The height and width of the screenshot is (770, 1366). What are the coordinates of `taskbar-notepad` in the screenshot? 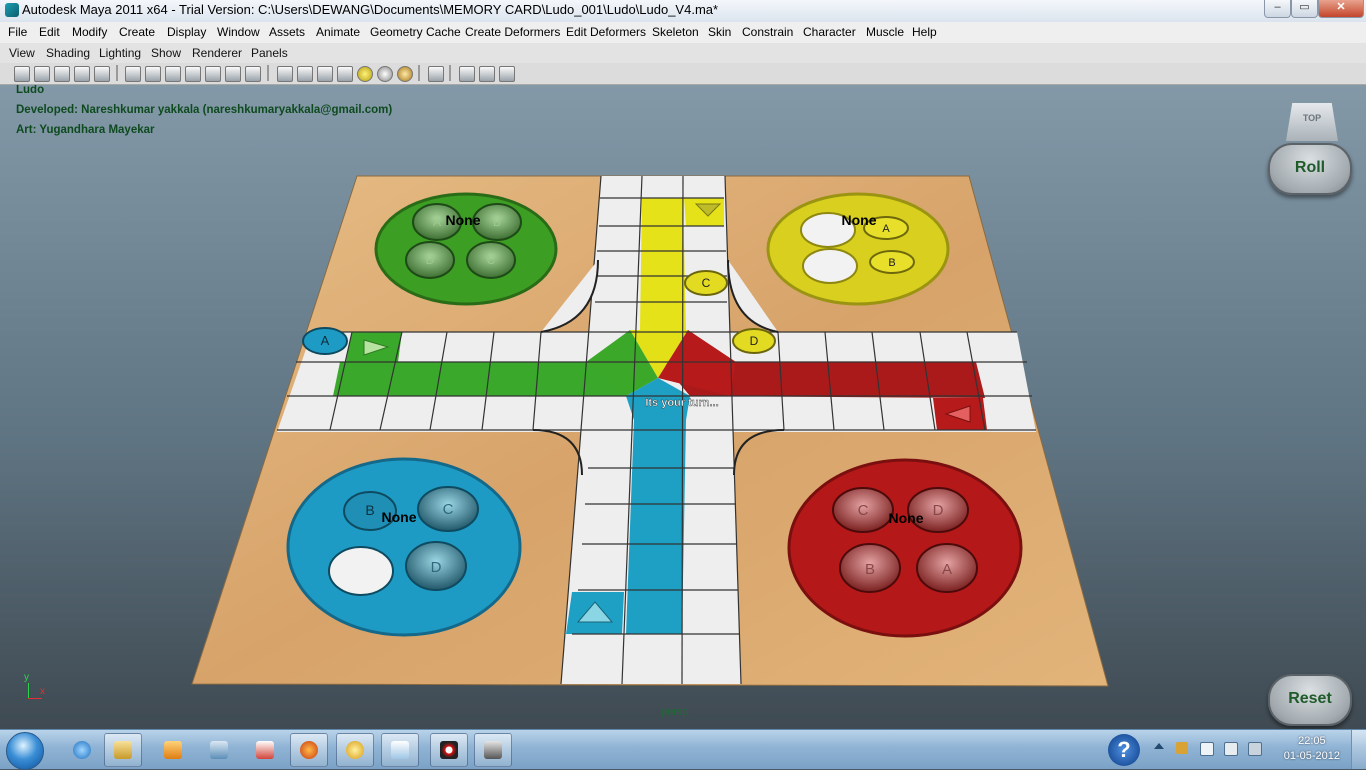 It's located at (400, 750).